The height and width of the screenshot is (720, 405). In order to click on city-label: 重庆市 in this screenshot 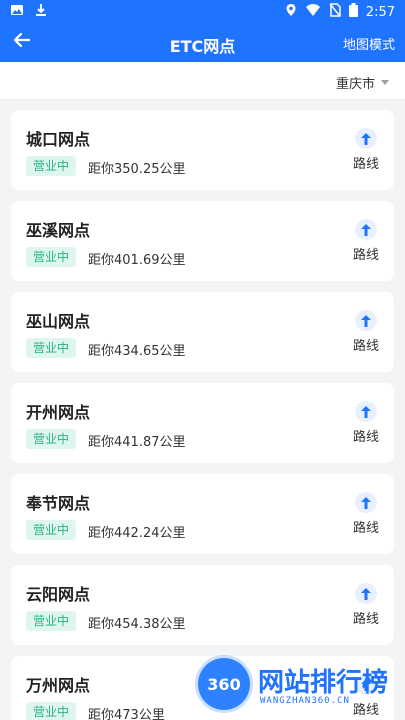, I will do `click(355, 84)`.